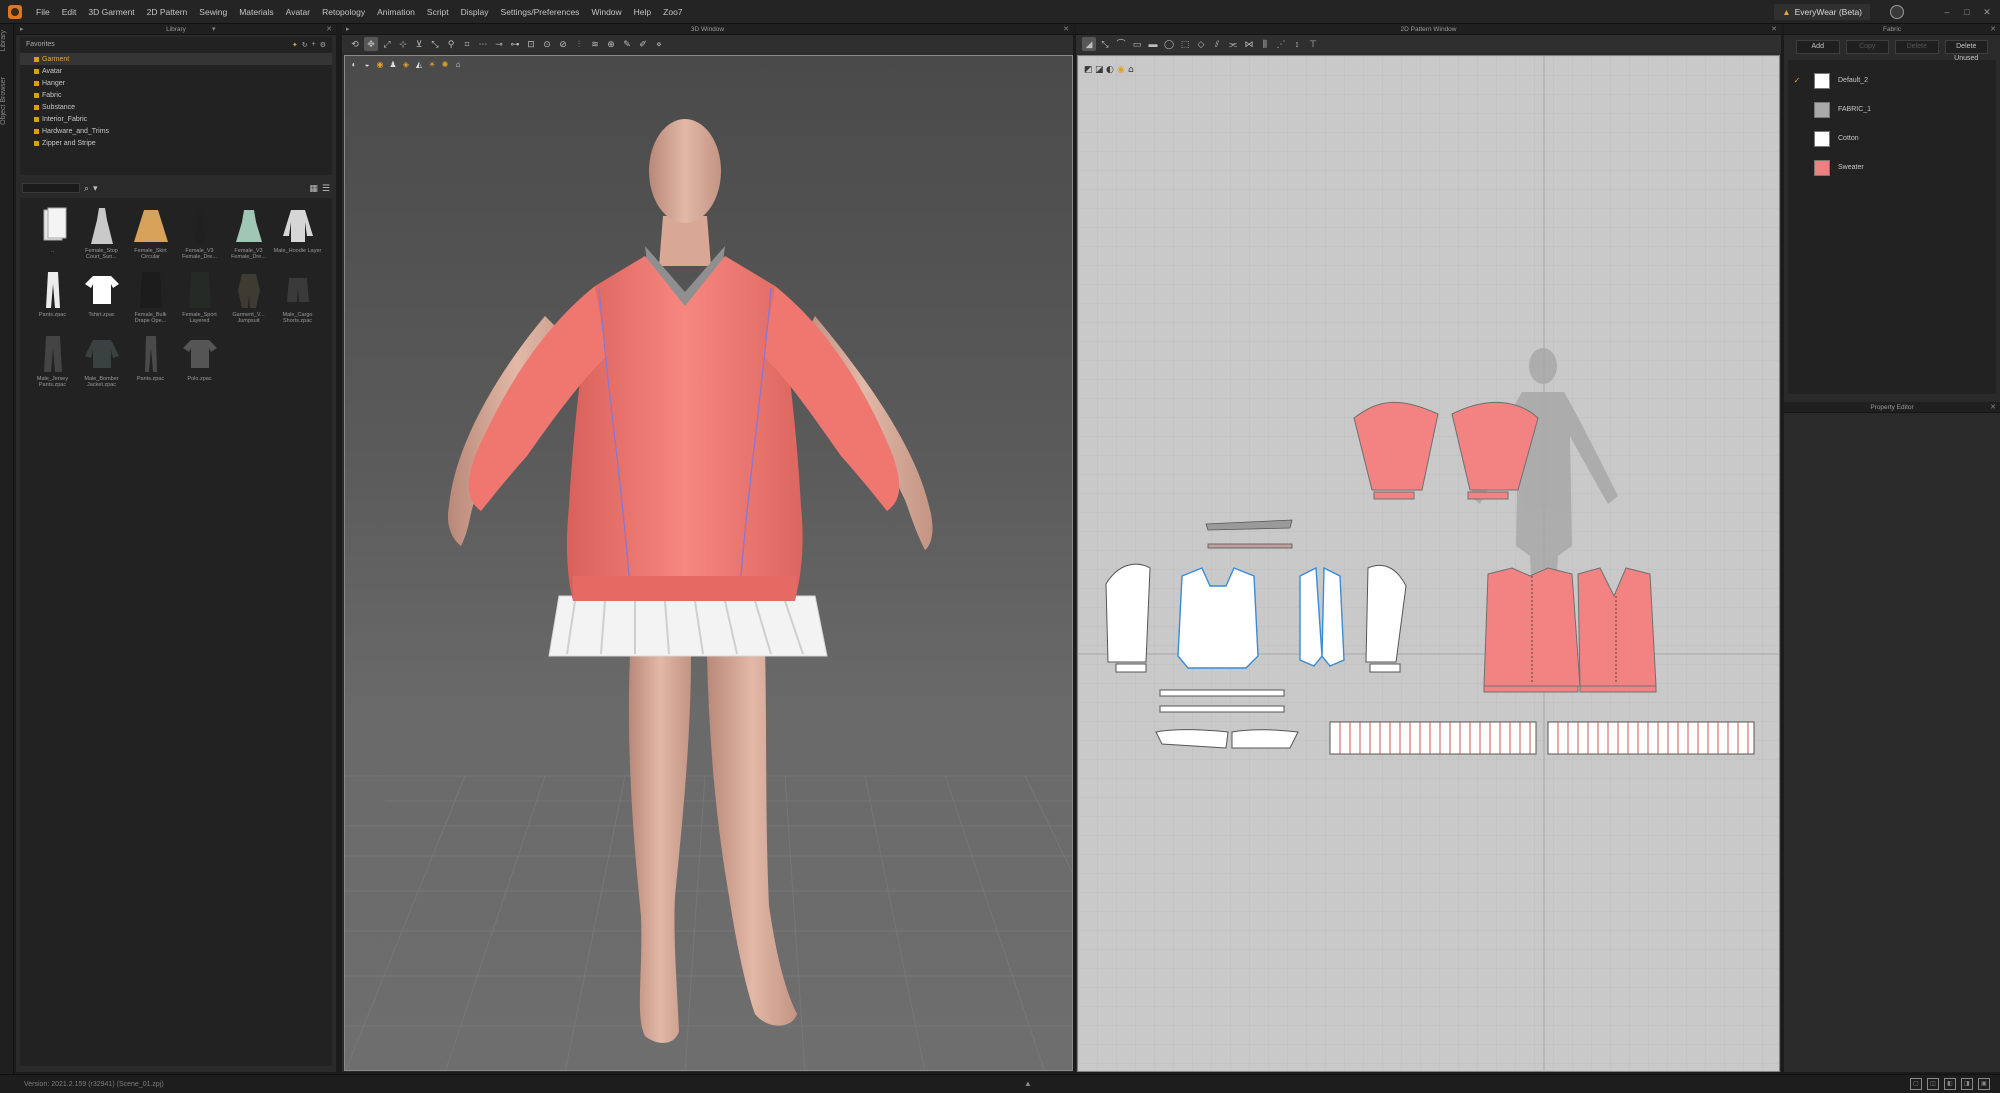 This screenshot has height=1093, width=2000. I want to click on trim-icon: ⊕, so click(611, 44).